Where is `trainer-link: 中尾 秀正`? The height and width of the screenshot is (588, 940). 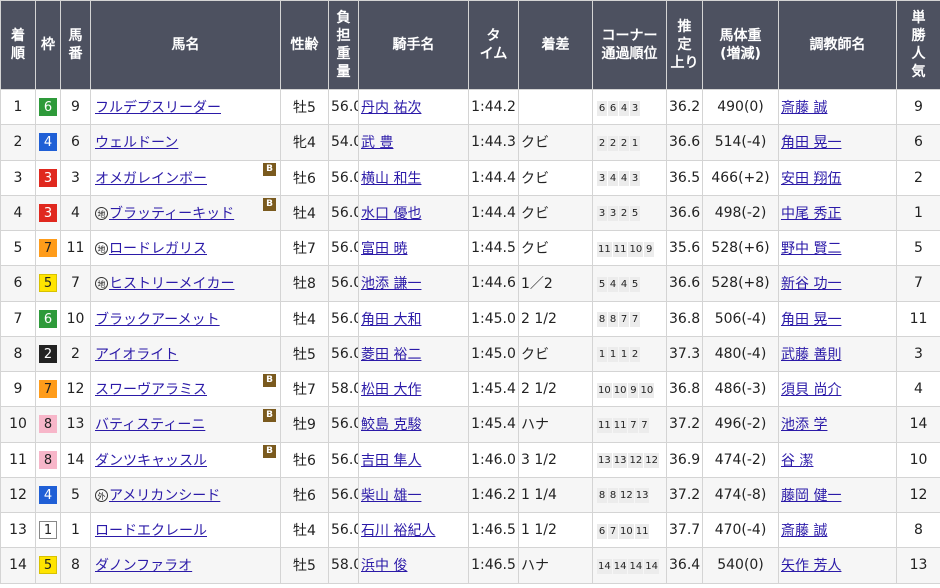 trainer-link: 中尾 秀正 is located at coordinates (811, 214).